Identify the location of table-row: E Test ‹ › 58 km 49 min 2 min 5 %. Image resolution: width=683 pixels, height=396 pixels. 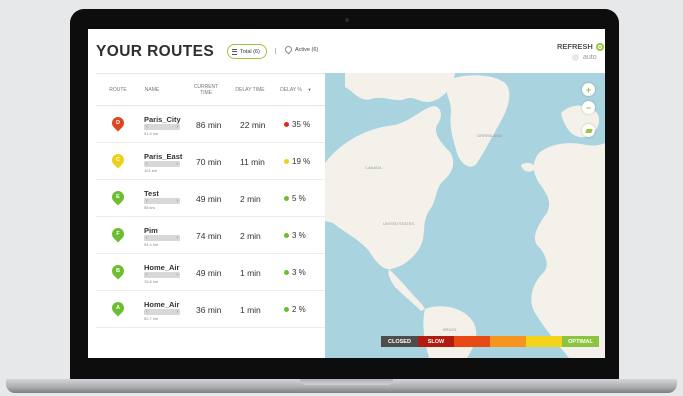
(210, 198).